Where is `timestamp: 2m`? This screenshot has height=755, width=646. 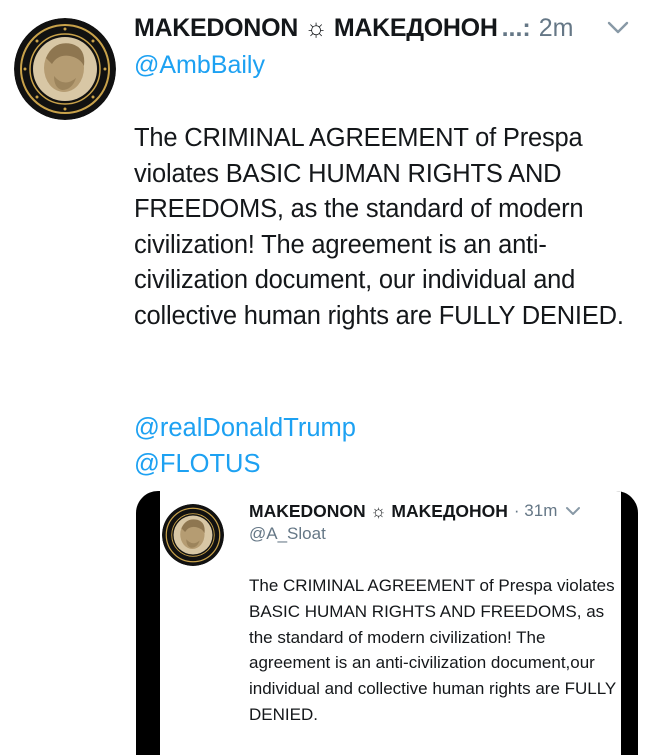
timestamp: 2m is located at coordinates (556, 28).